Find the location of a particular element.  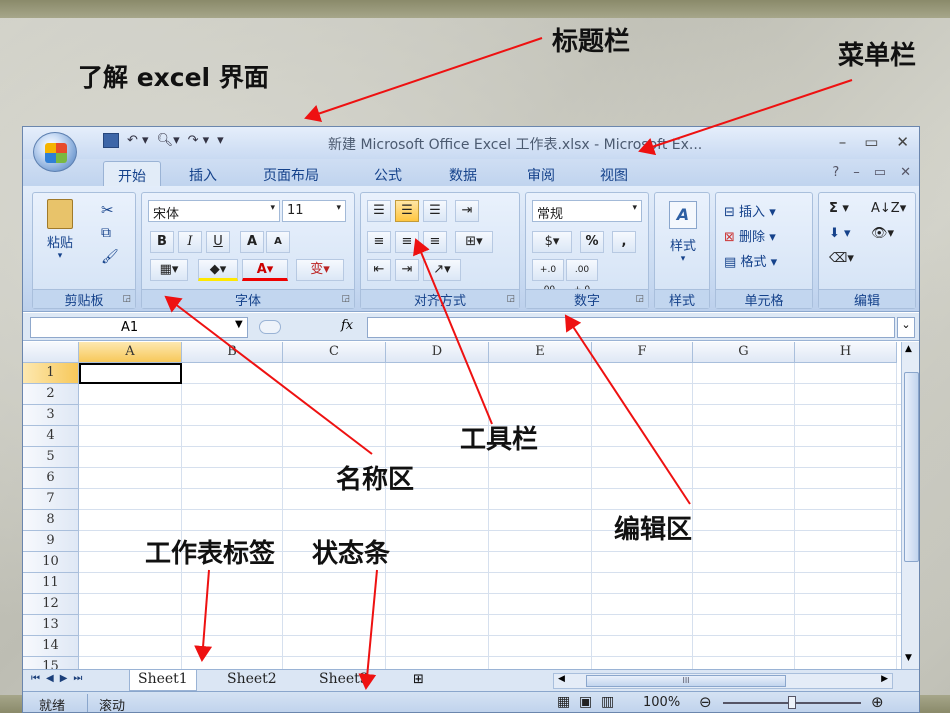

arrow-namebox is located at coordinates (268, 375).